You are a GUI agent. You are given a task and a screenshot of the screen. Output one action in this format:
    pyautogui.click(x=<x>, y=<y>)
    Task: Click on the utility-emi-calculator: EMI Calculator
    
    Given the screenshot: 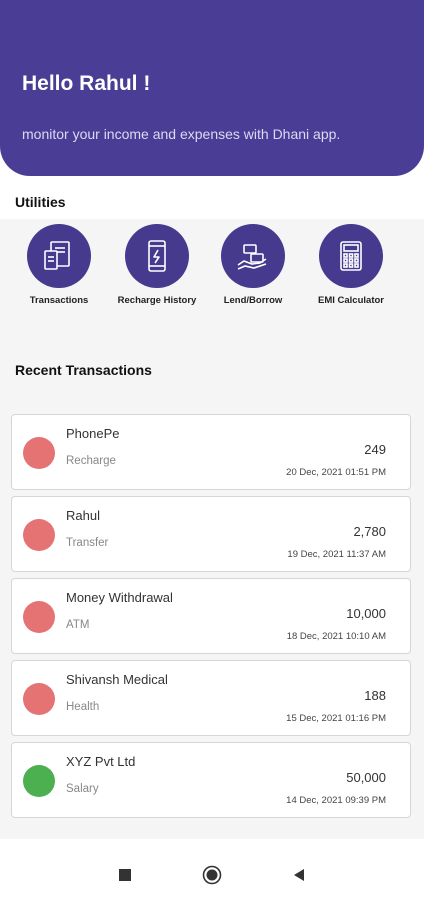 What is the action you would take?
    pyautogui.click(x=351, y=265)
    